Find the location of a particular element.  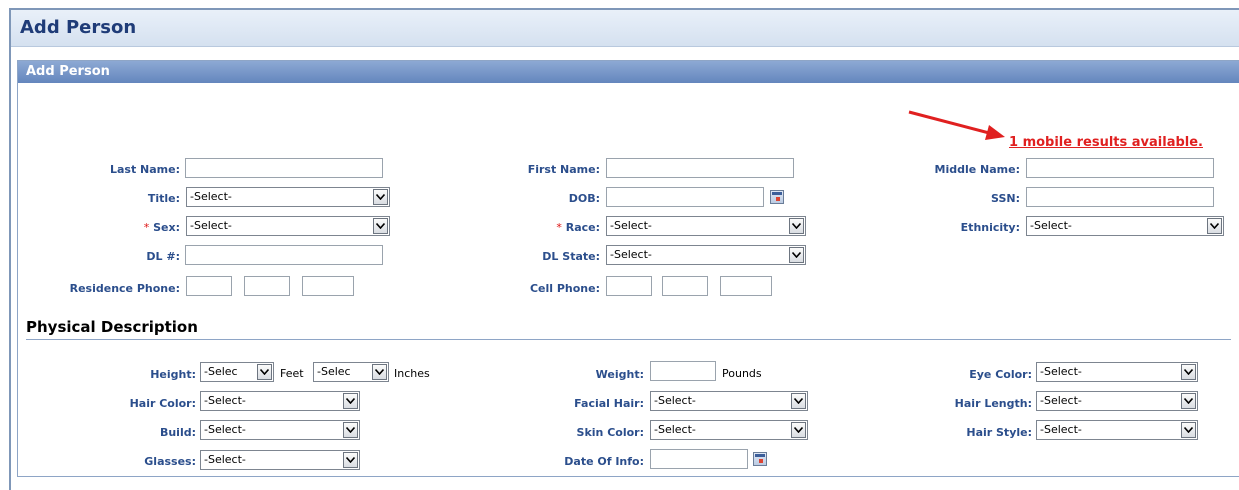

weight-label: Weight: is located at coordinates (619, 374).